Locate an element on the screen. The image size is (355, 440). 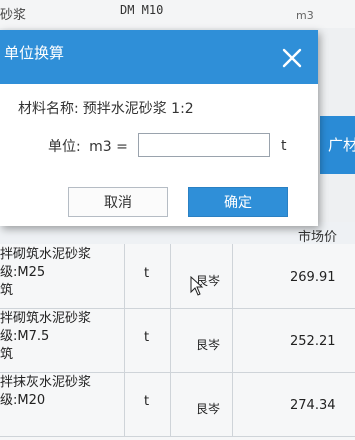
conversion-factor-input is located at coordinates (204, 145).